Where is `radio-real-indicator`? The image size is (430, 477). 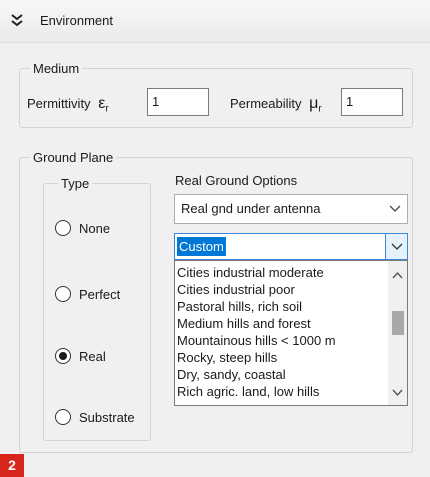 radio-real-indicator is located at coordinates (63, 356).